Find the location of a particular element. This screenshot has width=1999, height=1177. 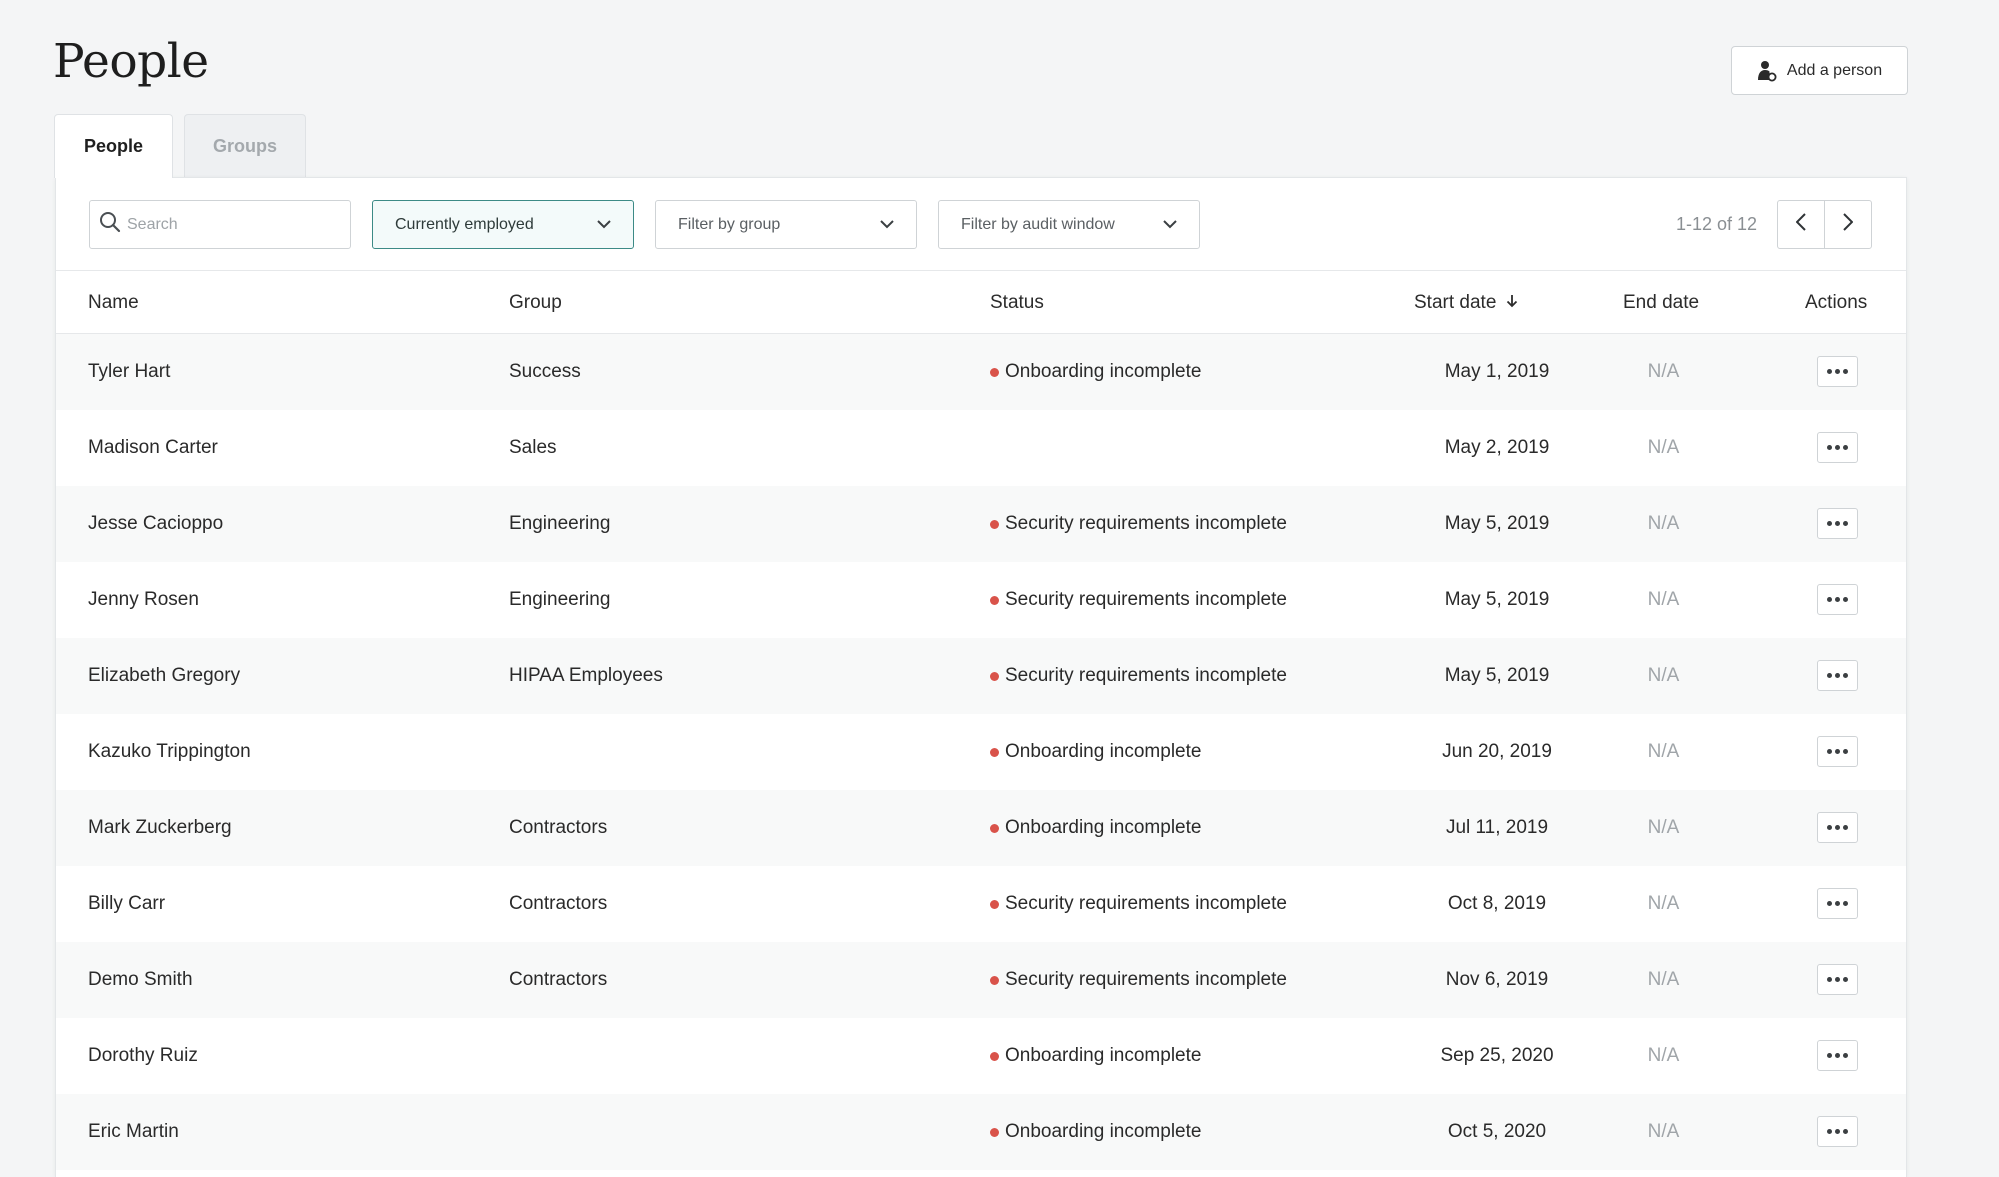

person-name: Tyler Hart is located at coordinates (129, 372).